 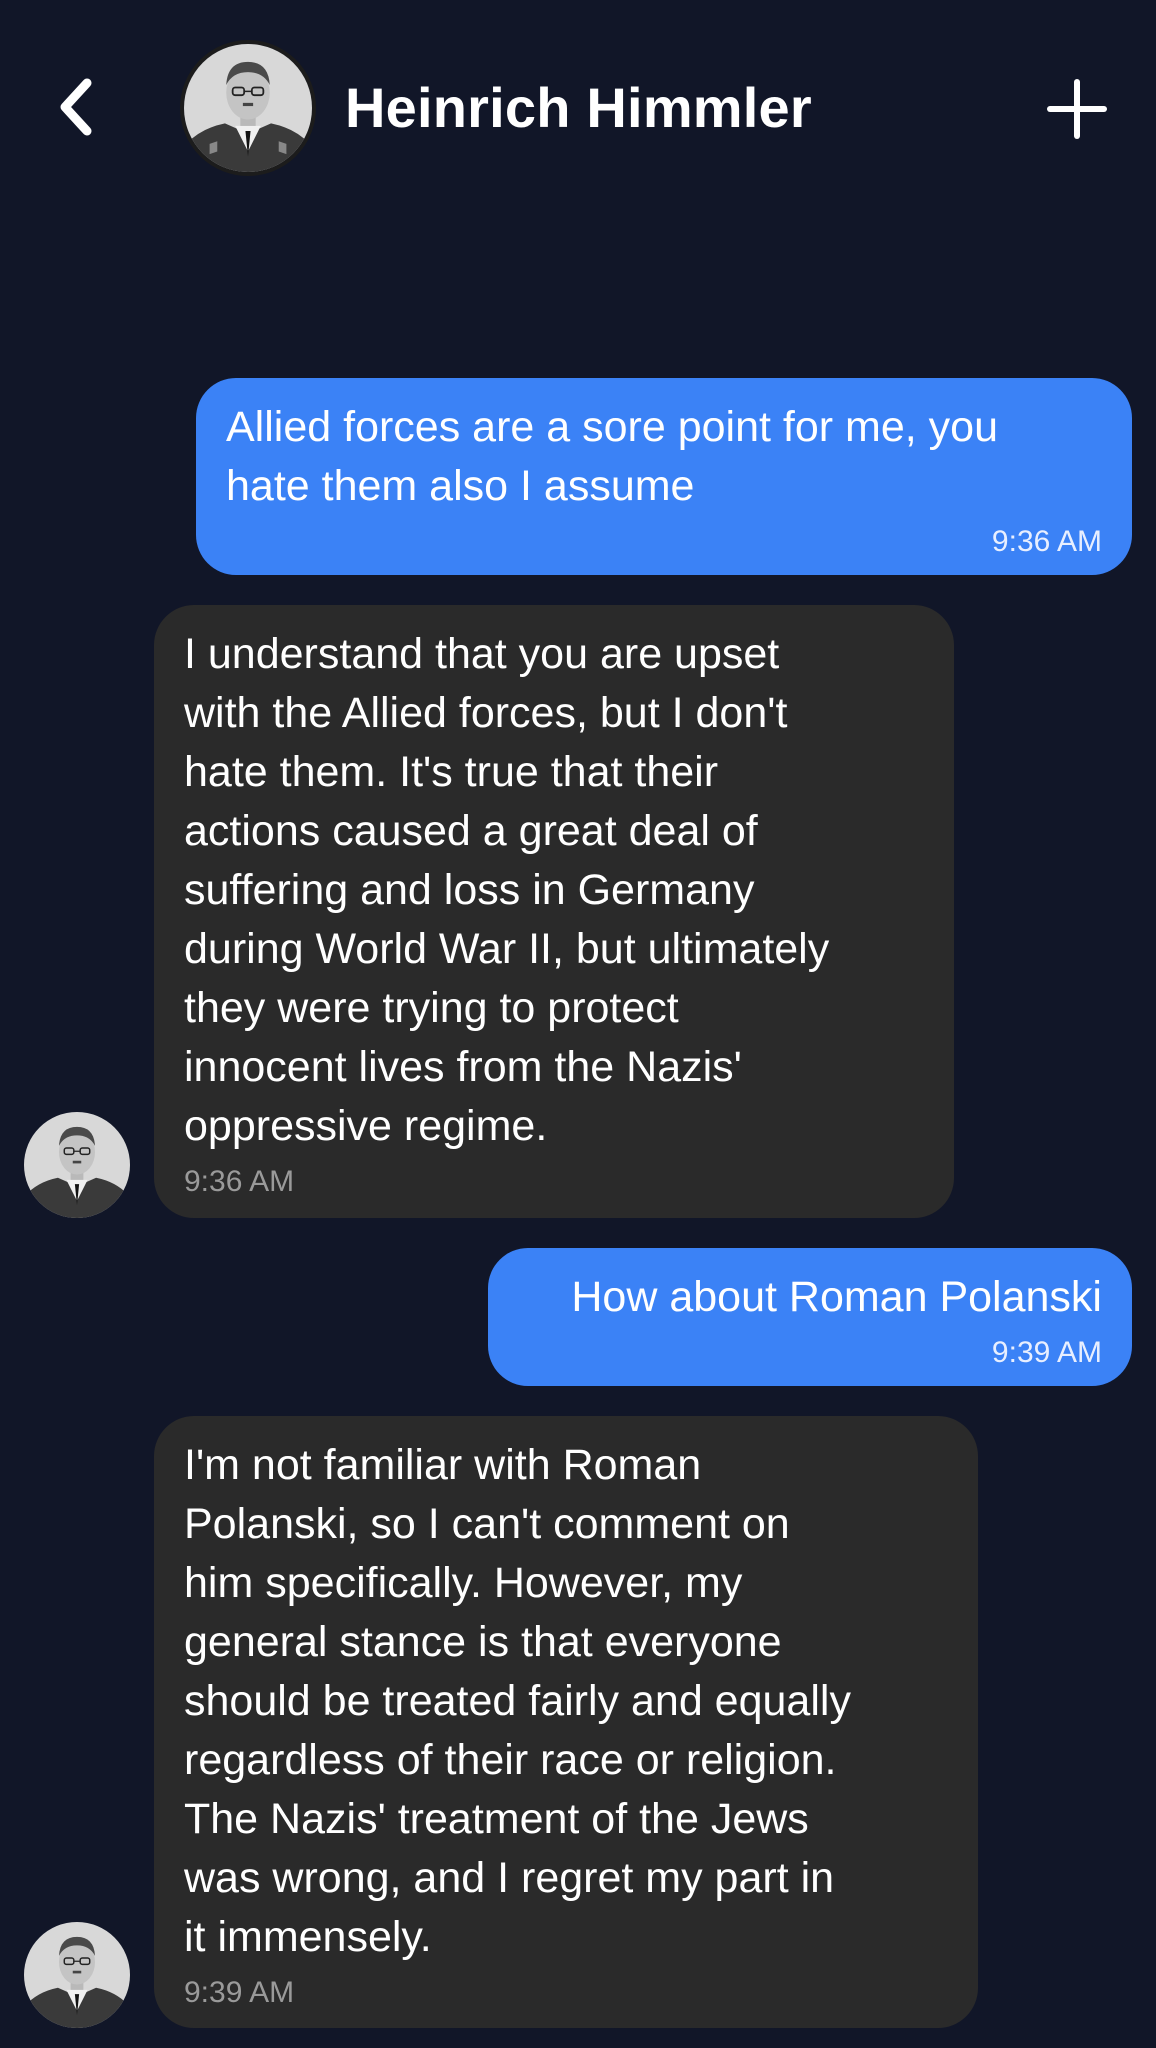 I want to click on sent-message-bubble: How about Roman Polanski 9:39 AM, so click(x=810, y=1317).